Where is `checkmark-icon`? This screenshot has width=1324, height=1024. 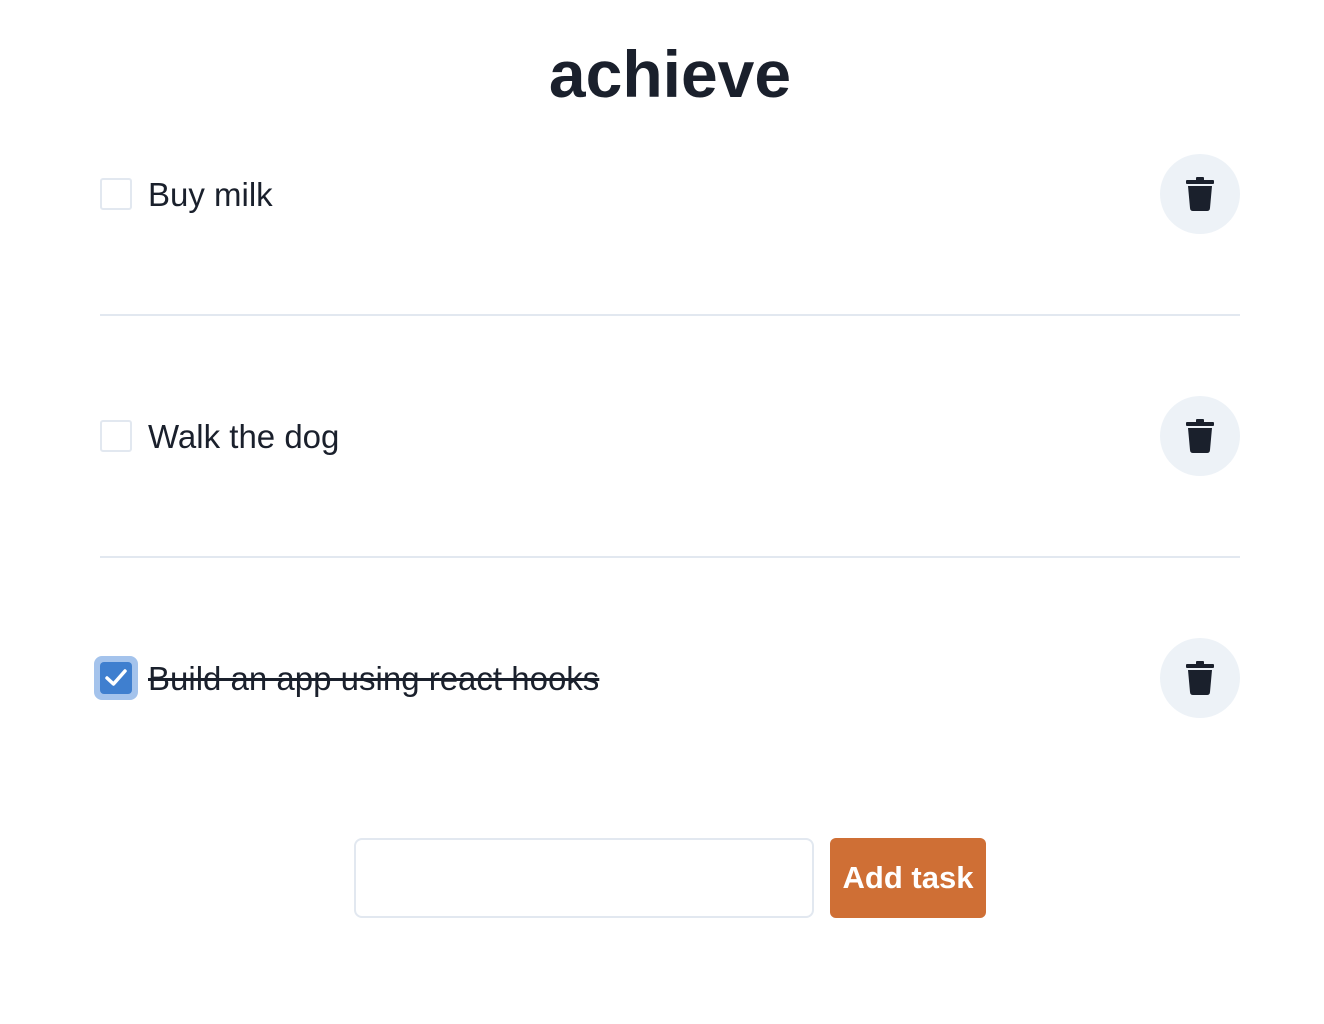
checkmark-icon is located at coordinates (116, 677).